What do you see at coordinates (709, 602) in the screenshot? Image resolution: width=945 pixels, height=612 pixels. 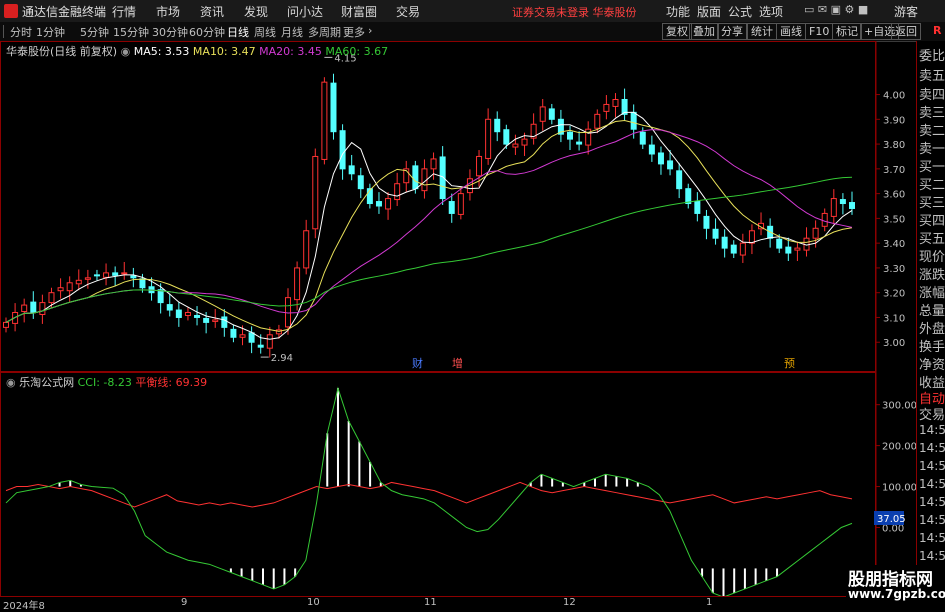 I see `x-axis-label: 1` at bounding box center [709, 602].